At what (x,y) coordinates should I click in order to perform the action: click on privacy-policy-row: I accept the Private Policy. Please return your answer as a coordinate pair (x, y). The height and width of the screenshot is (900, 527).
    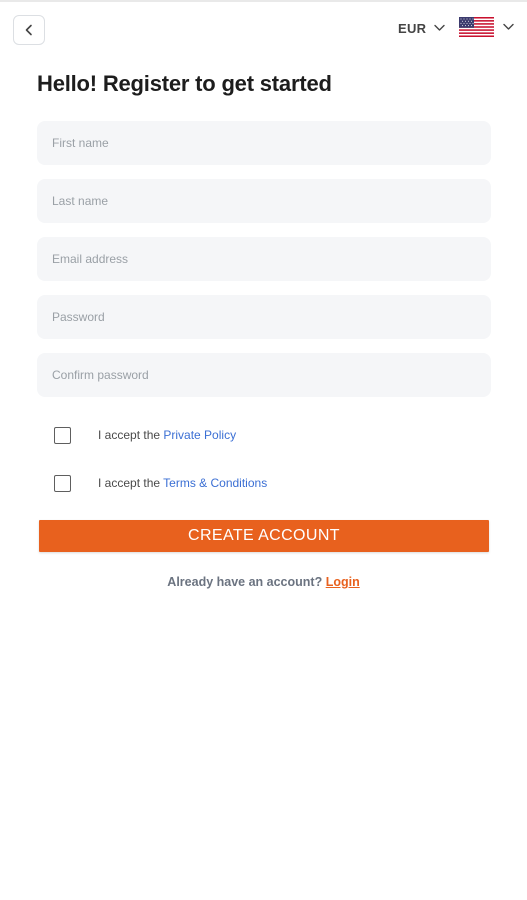
    Looking at the image, I should click on (145, 435).